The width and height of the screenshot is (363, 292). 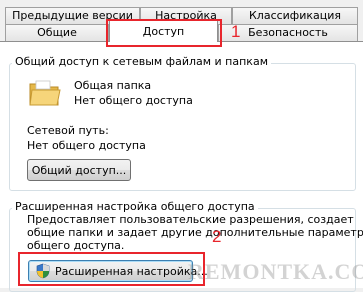 I want to click on tab-general: Общие, so click(x=57, y=33).